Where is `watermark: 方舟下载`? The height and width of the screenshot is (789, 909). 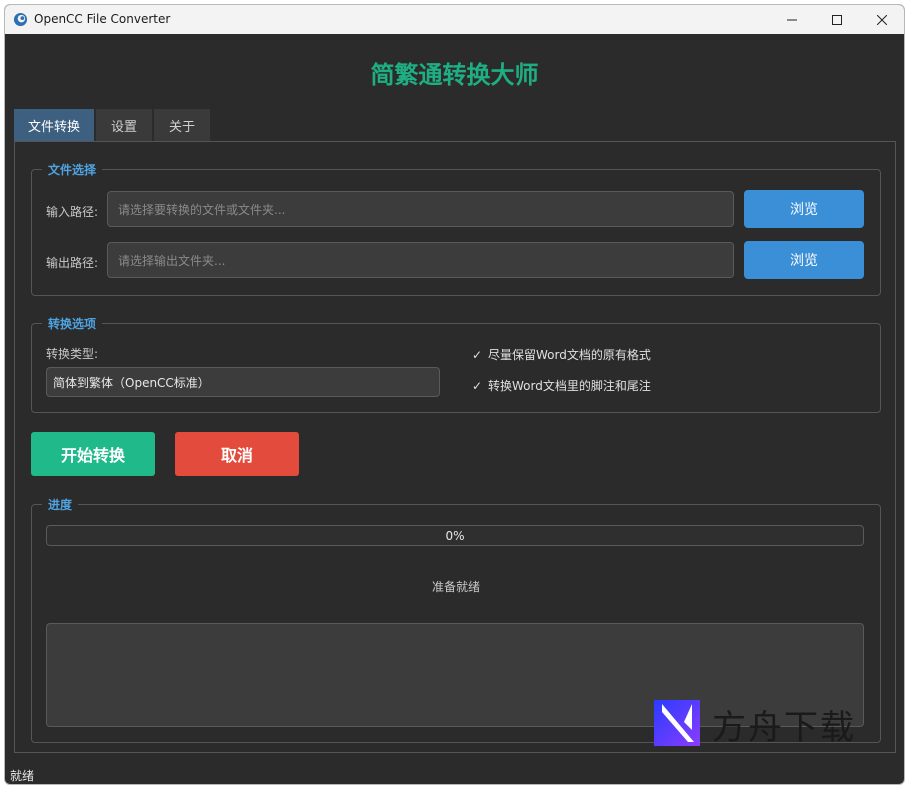 watermark: 方舟下载 is located at coordinates (761, 722).